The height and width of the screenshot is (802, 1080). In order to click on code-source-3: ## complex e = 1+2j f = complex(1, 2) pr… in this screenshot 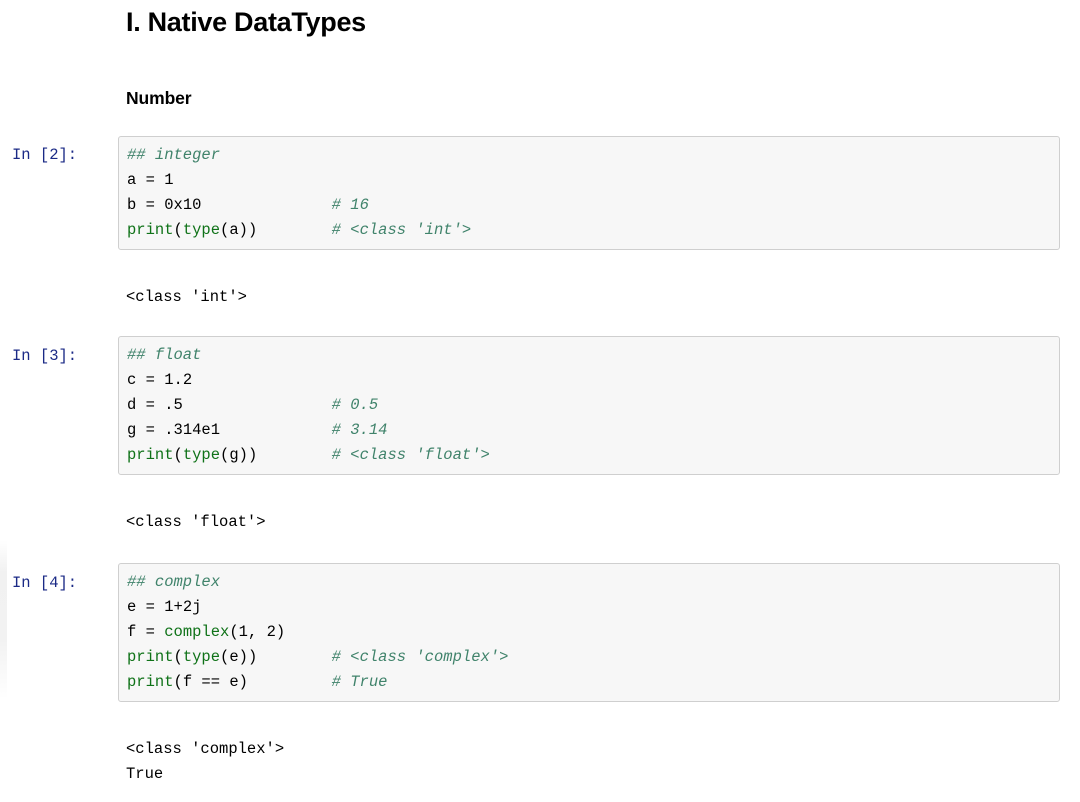, I will do `click(589, 632)`.